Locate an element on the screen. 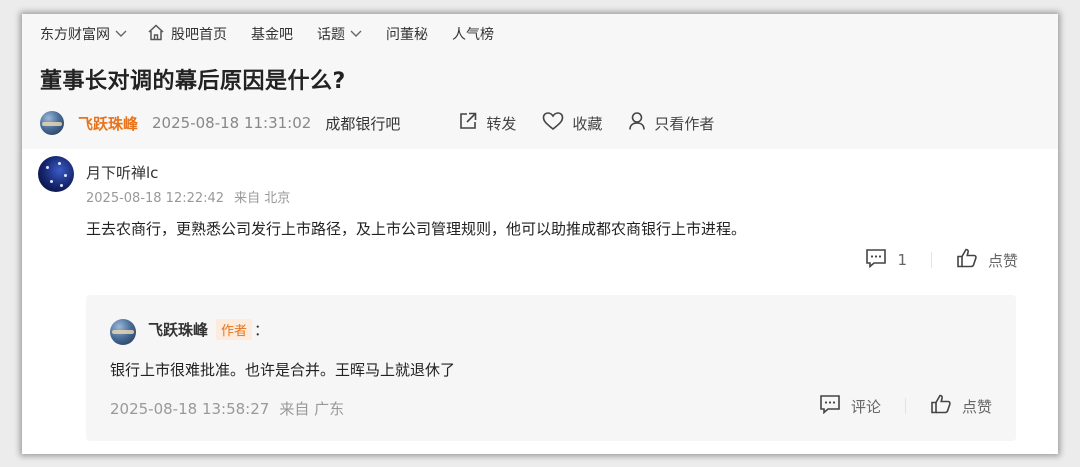  reply-text: 银行上市很难批准。也许是合并。王晖马上就退休了 is located at coordinates (283, 370).